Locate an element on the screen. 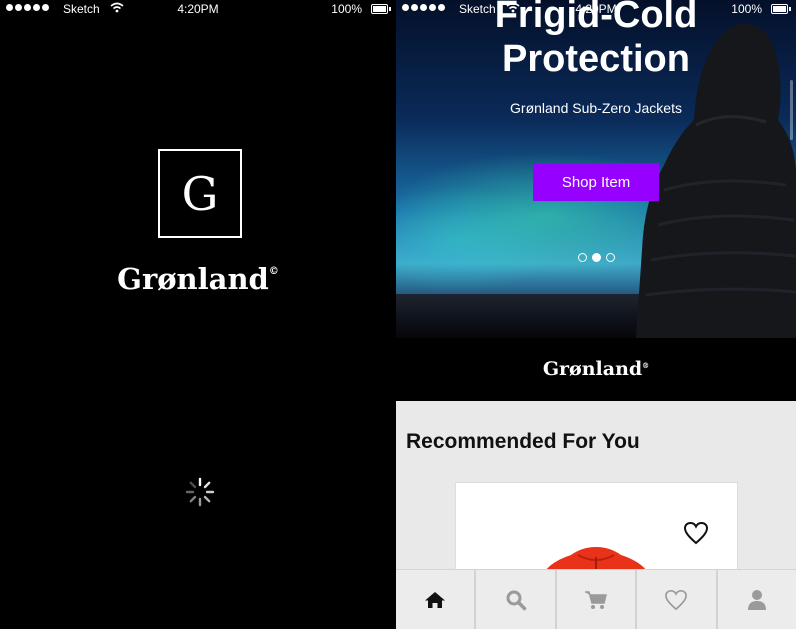 The width and height of the screenshot is (796, 629). cart-icon is located at coordinates (596, 600).